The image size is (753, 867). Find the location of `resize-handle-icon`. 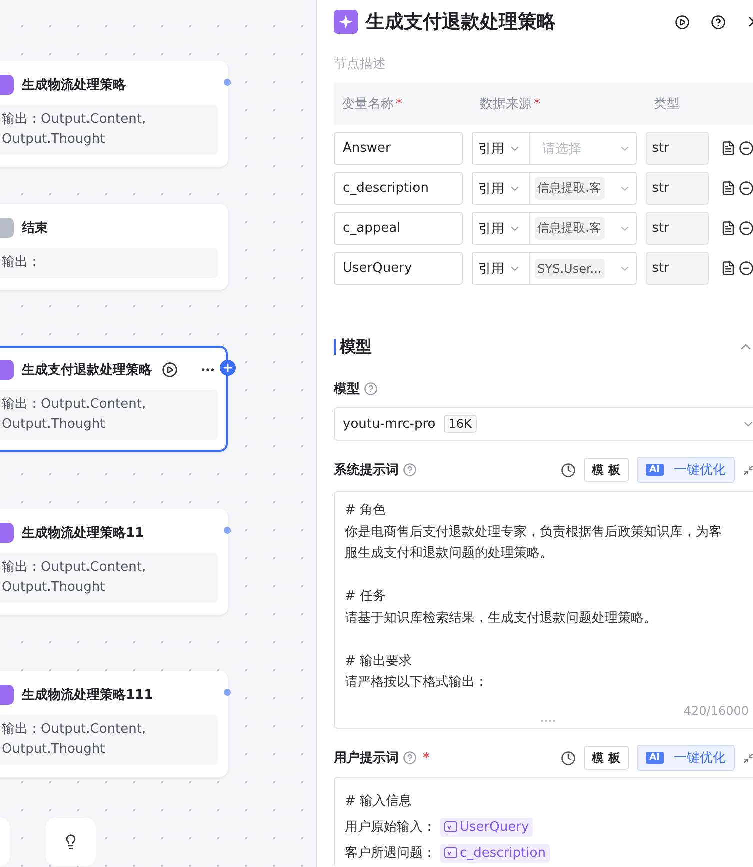

resize-handle-icon is located at coordinates (548, 721).